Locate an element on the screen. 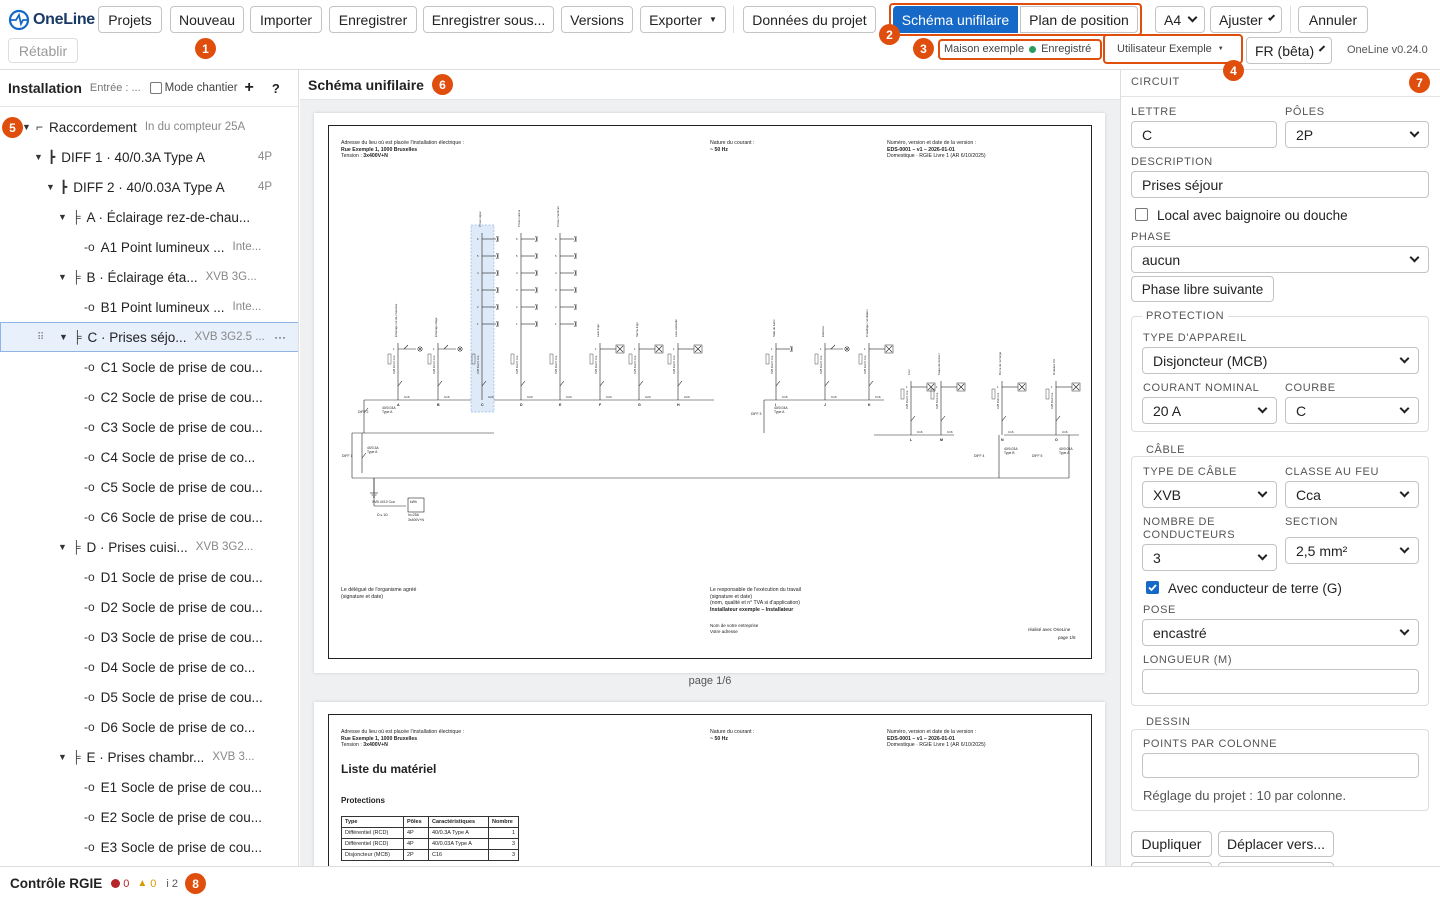  user-menu: Utilisateur Exemple ▼ is located at coordinates (1170, 49).